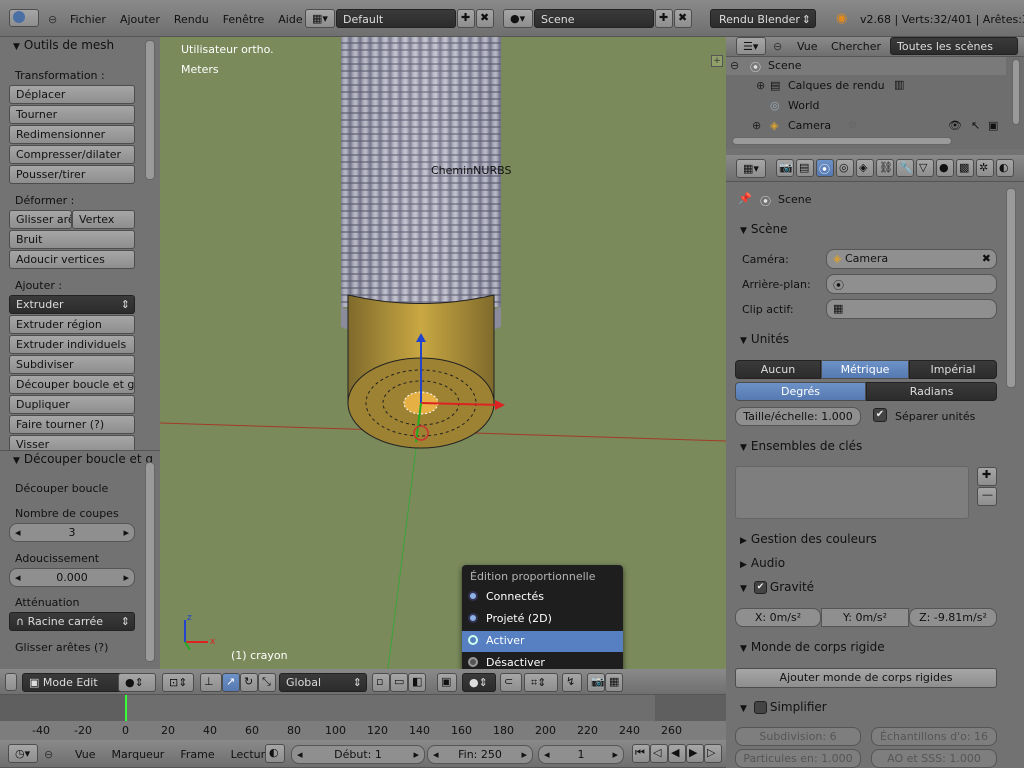 The image size is (1024, 768). I want to click on operator-scrollbar, so click(150, 562).